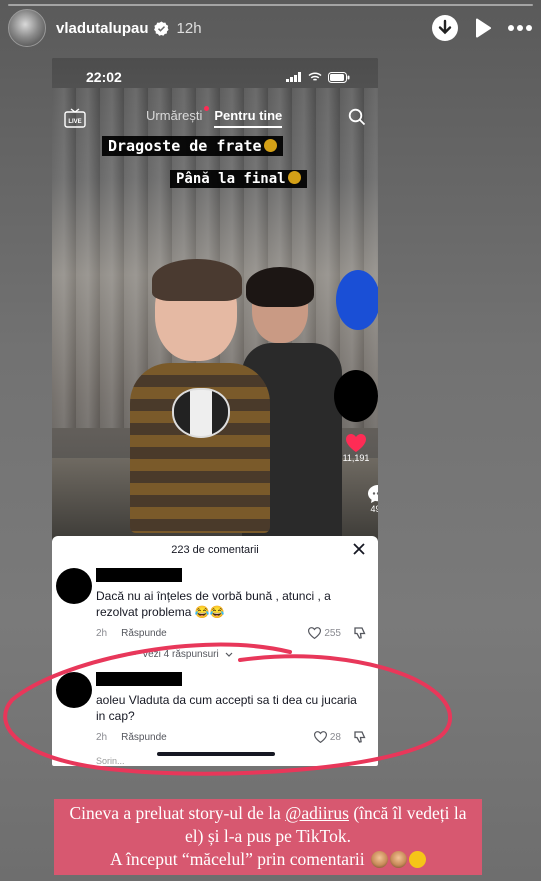  Describe the element at coordinates (231, 633) in the screenshot. I see `comment-meta: 2h Răspunde 255` at that location.